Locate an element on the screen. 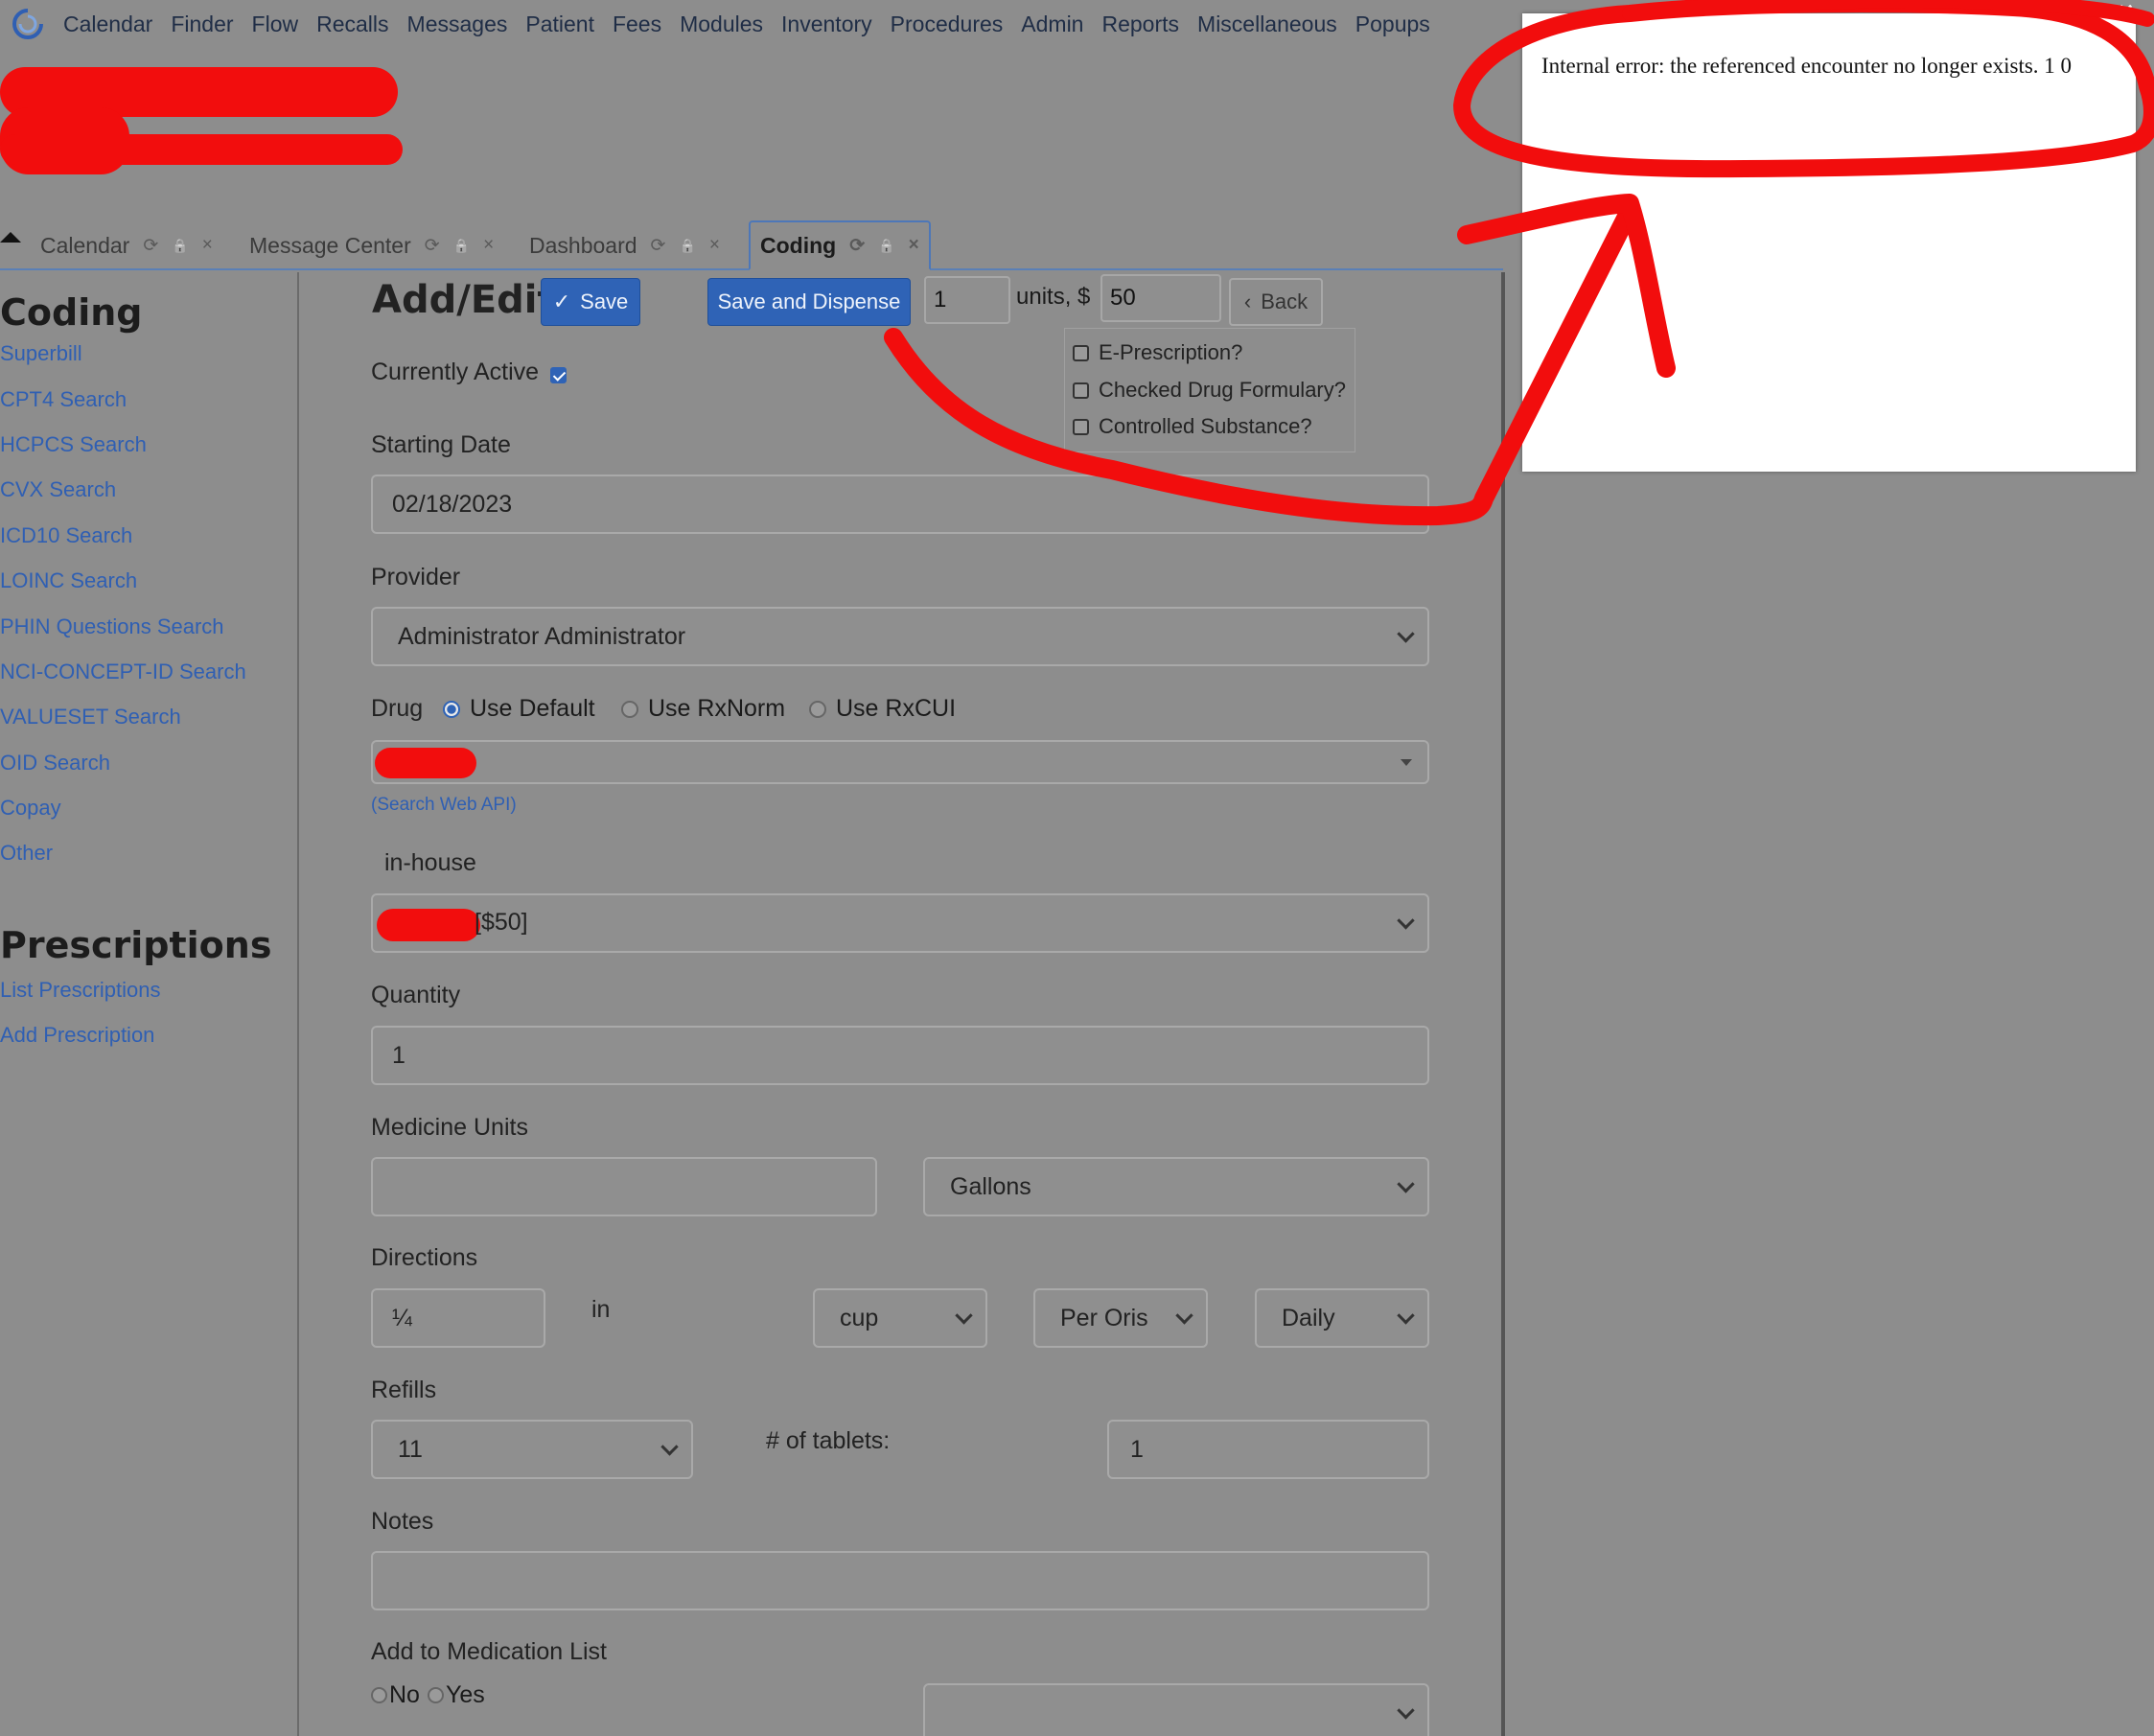 The image size is (2154, 1736). tablets-label: # of tablets: is located at coordinates (828, 1440).